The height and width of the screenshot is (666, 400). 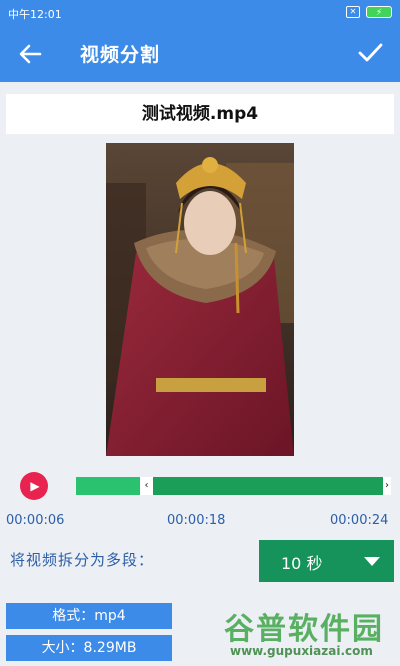 I want to click on back-arrow-icon, so click(x=30, y=54).